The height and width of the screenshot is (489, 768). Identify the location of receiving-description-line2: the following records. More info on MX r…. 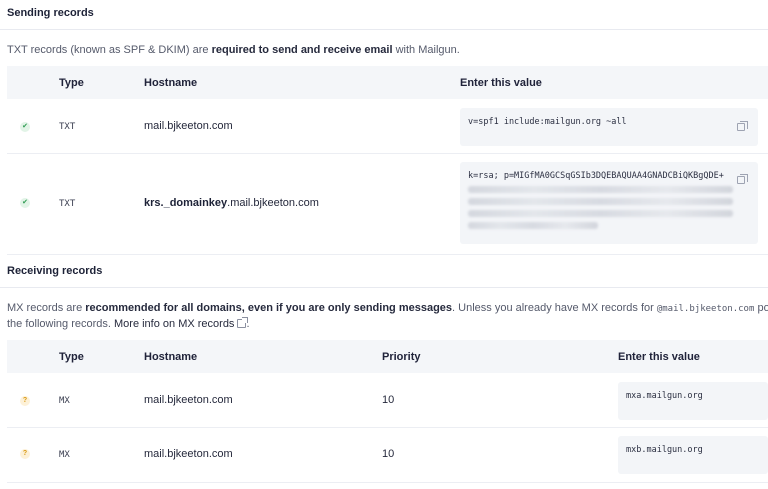
(128, 323).